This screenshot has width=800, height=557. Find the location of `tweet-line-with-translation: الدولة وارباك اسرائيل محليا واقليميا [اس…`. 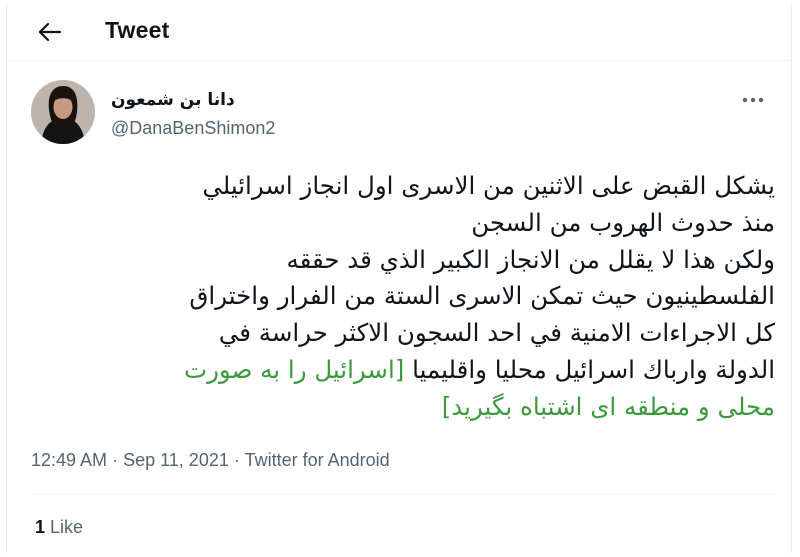

tweet-line-with-translation: الدولة وارباك اسرائيل محليا واقليميا [اس… is located at coordinates (403, 370).